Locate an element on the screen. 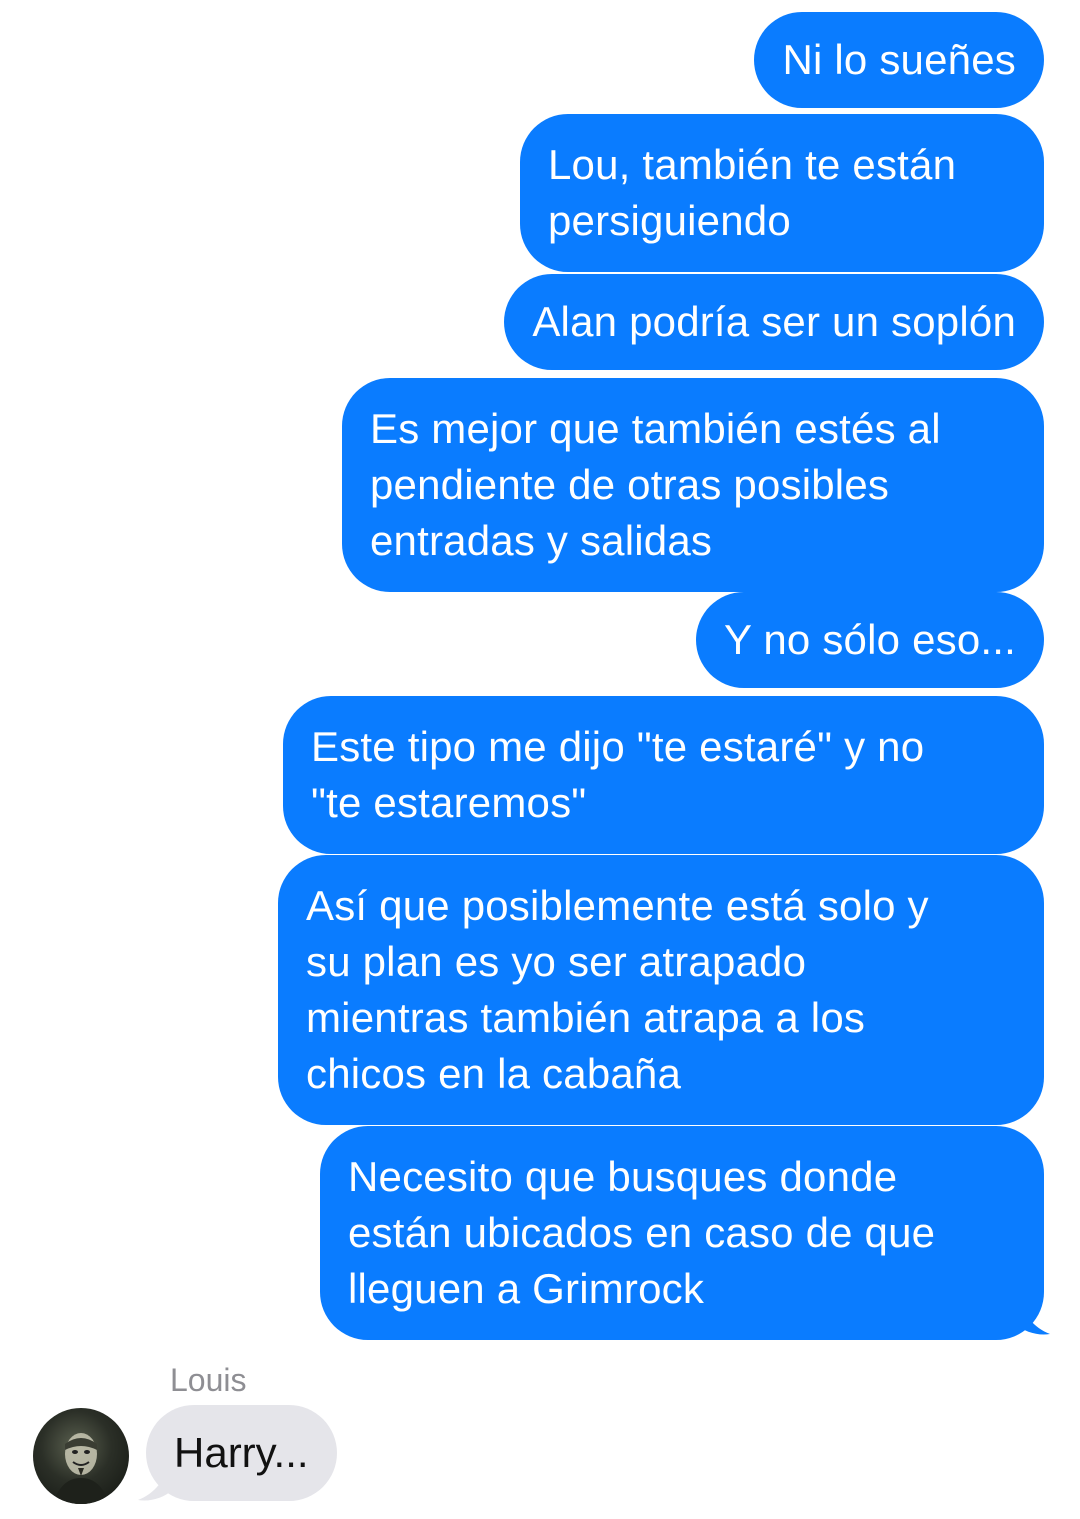  outgoing-message-bubble: Alan podría ser un soplón is located at coordinates (774, 322).